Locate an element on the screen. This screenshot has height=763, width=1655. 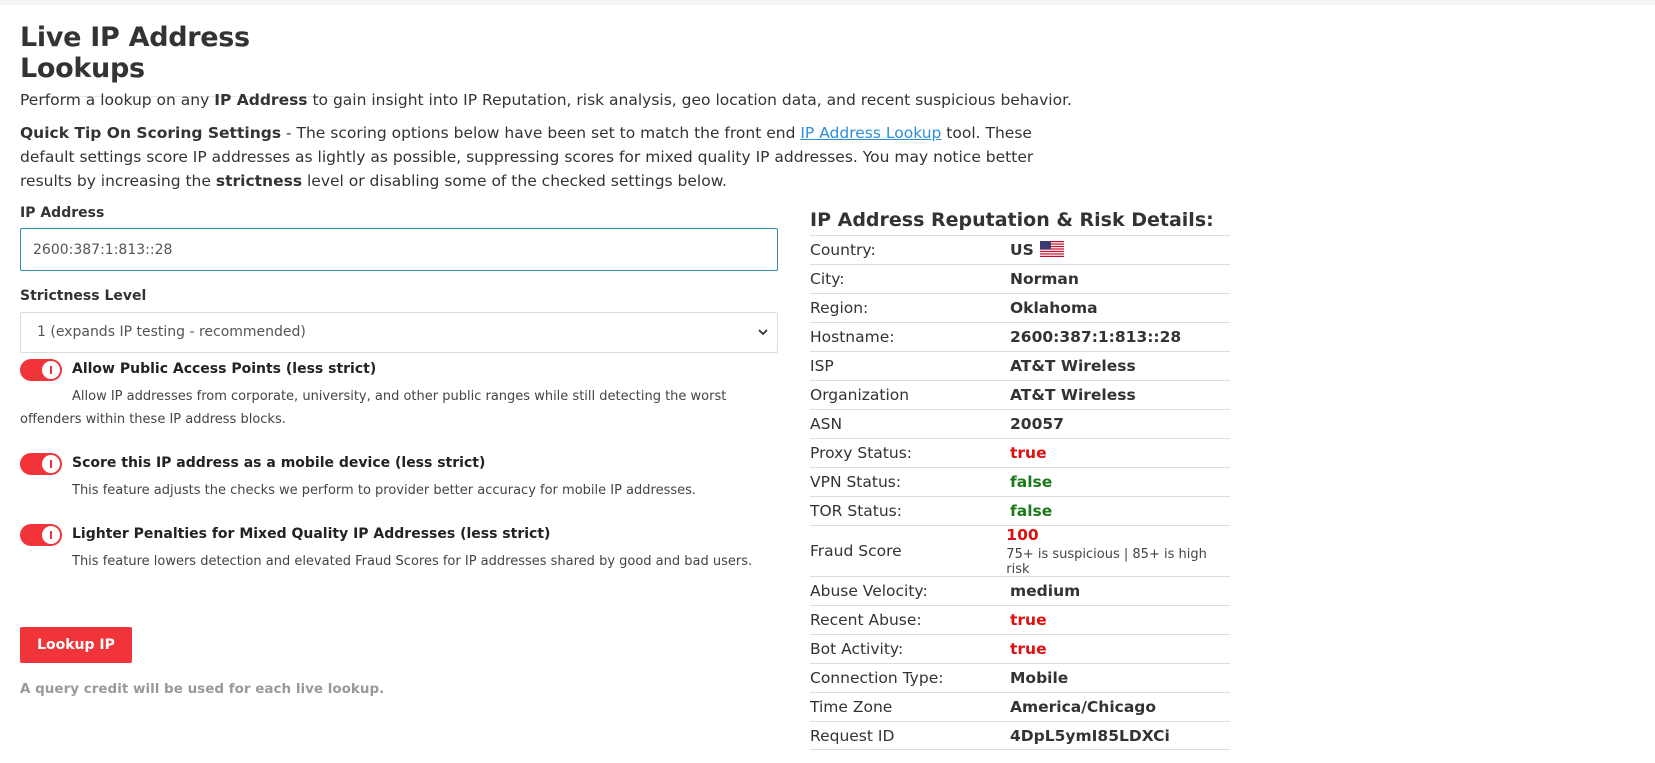
detail-row-abuse-velocity: Abuse Velocity: medium is located at coordinates (1020, 590).